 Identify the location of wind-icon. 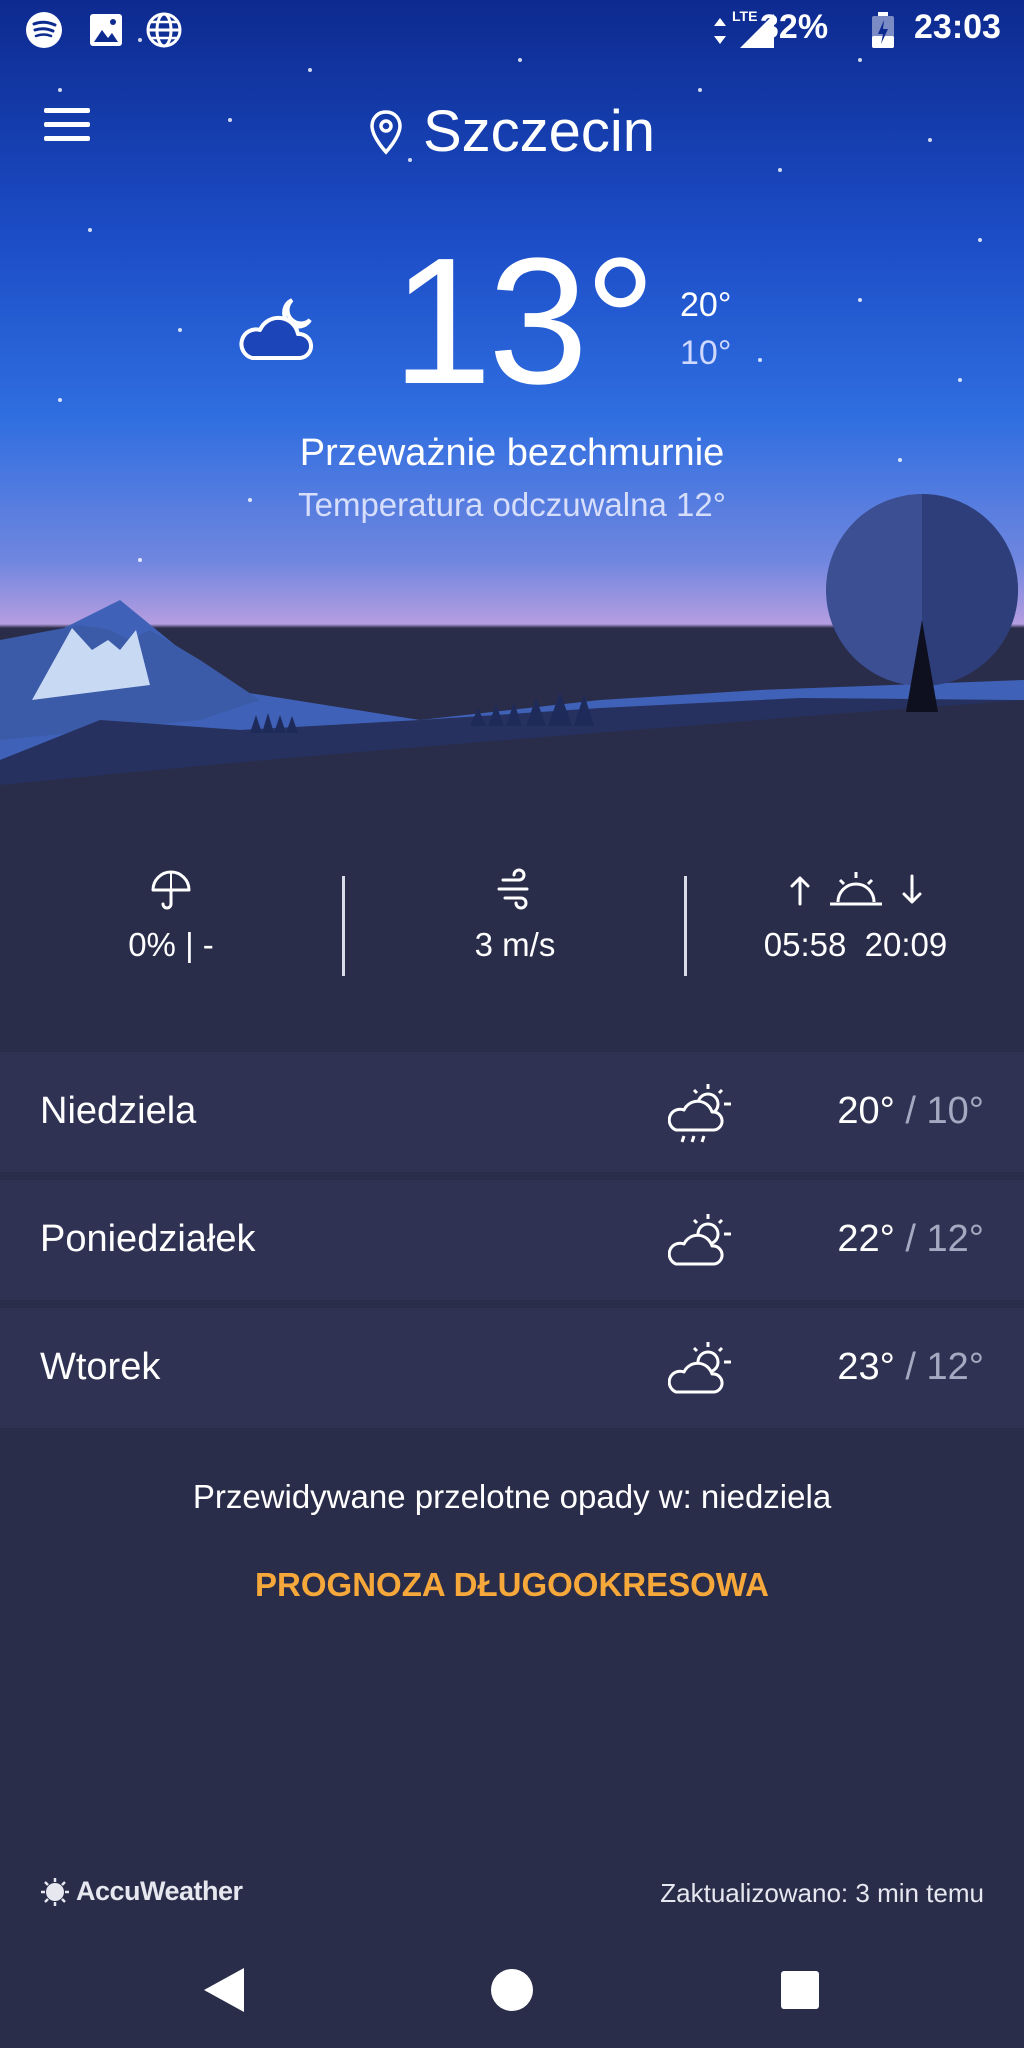
(513, 889).